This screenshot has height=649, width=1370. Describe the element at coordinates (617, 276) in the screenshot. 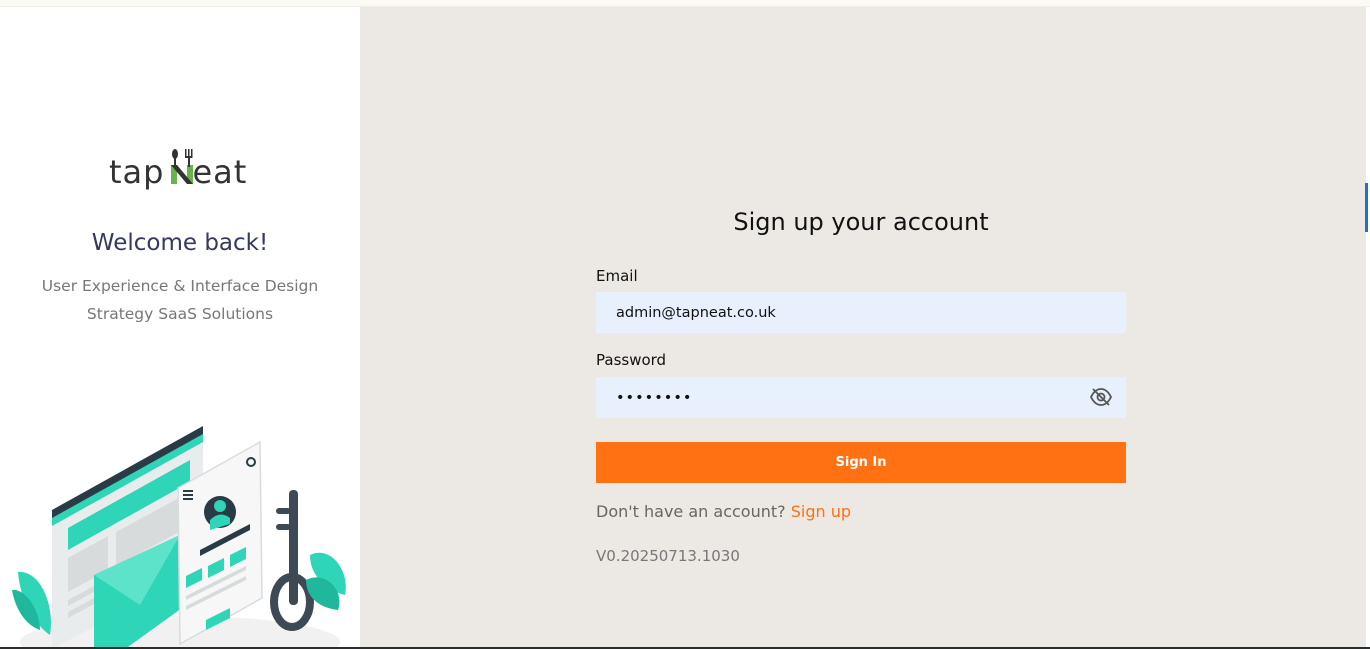

I see `email-label: Email` at that location.